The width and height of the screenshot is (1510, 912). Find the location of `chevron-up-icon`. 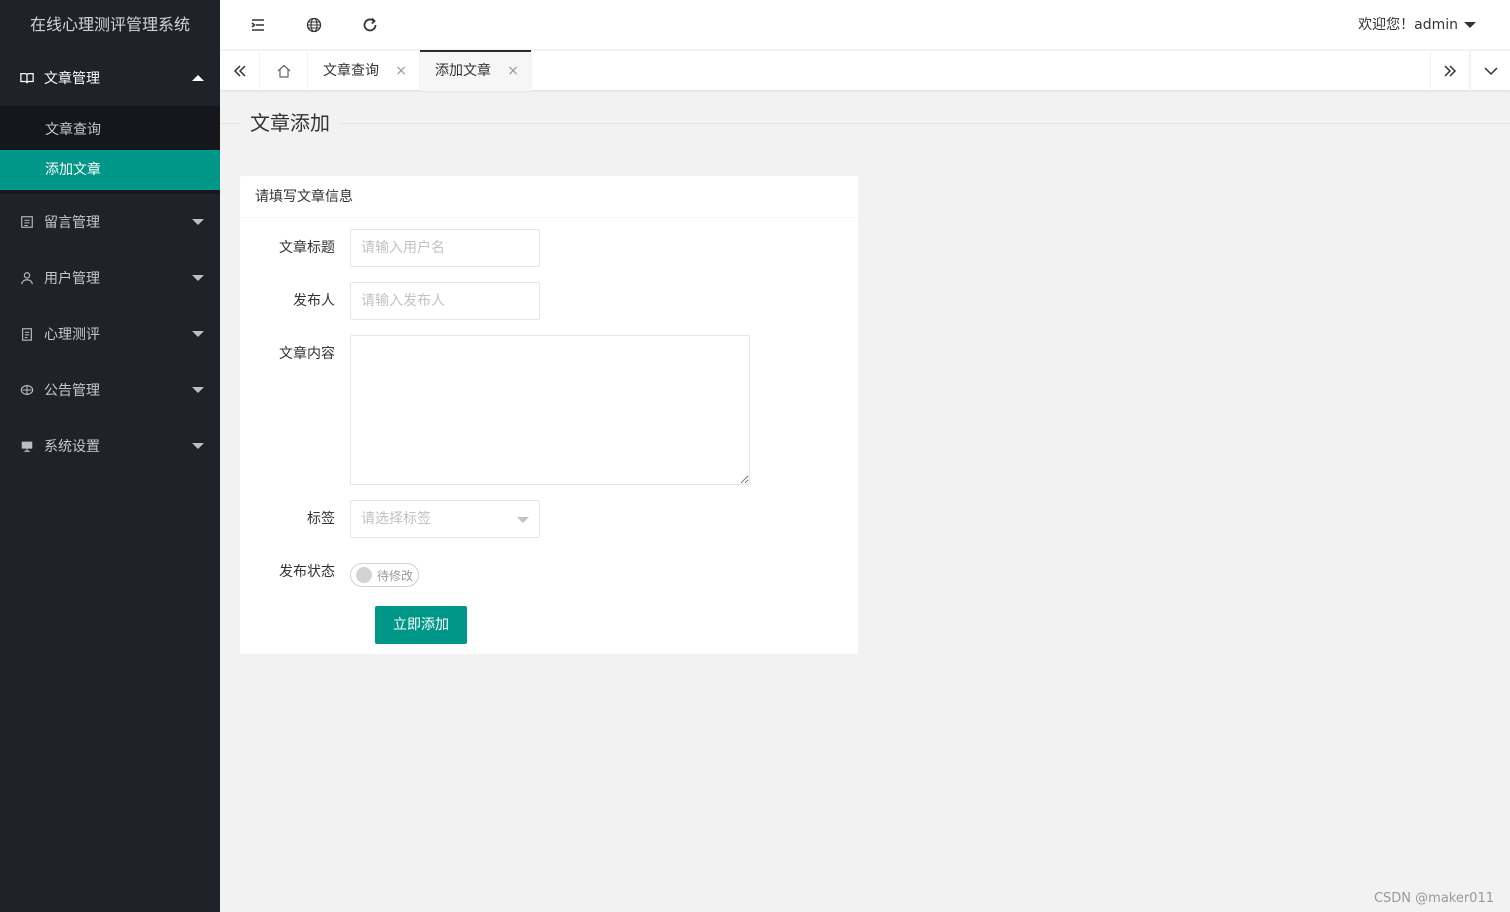

chevron-up-icon is located at coordinates (198, 78).